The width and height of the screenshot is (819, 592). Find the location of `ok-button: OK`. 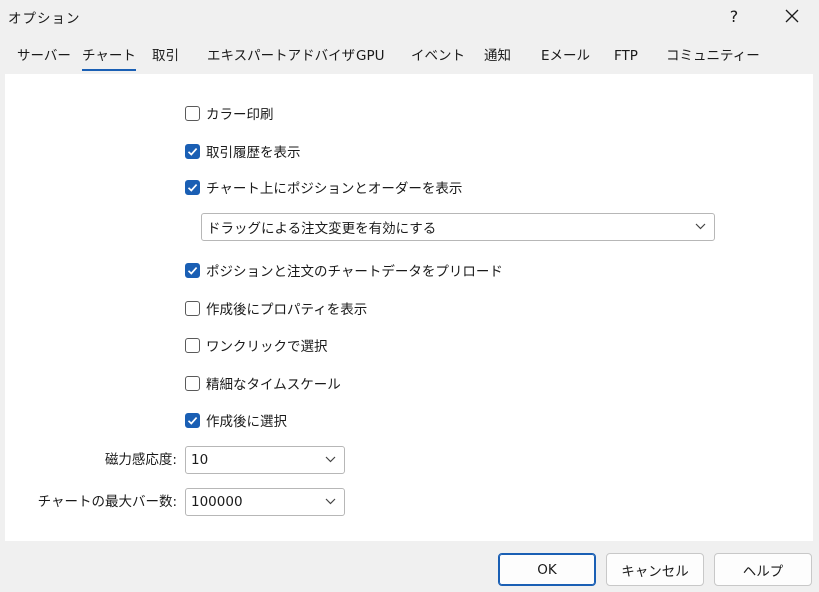

ok-button: OK is located at coordinates (547, 569).